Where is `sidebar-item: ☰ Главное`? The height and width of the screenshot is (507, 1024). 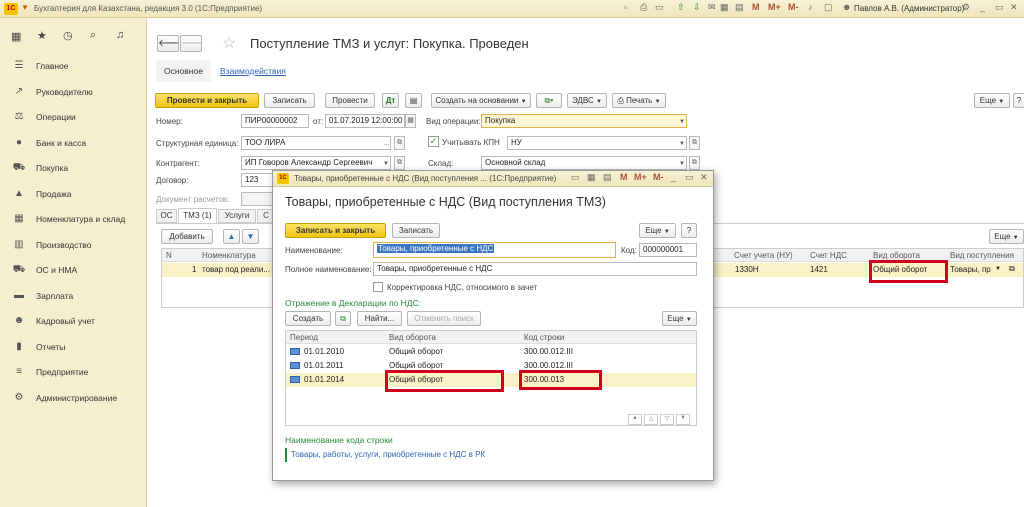
sidebar-item: ☰ Главное is located at coordinates (73, 66).